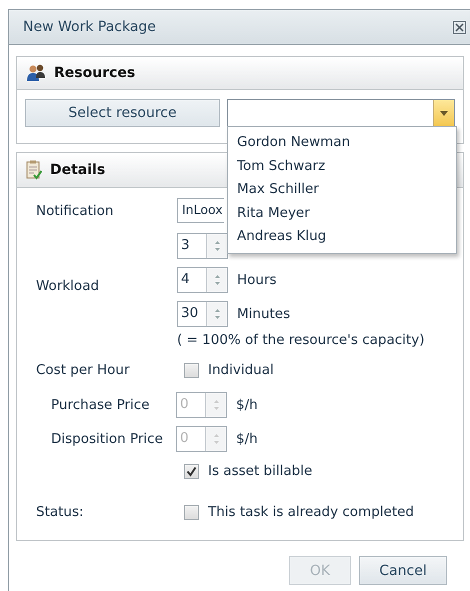  Describe the element at coordinates (342, 236) in the screenshot. I see `dropdown-option: Andreas Klug` at that location.